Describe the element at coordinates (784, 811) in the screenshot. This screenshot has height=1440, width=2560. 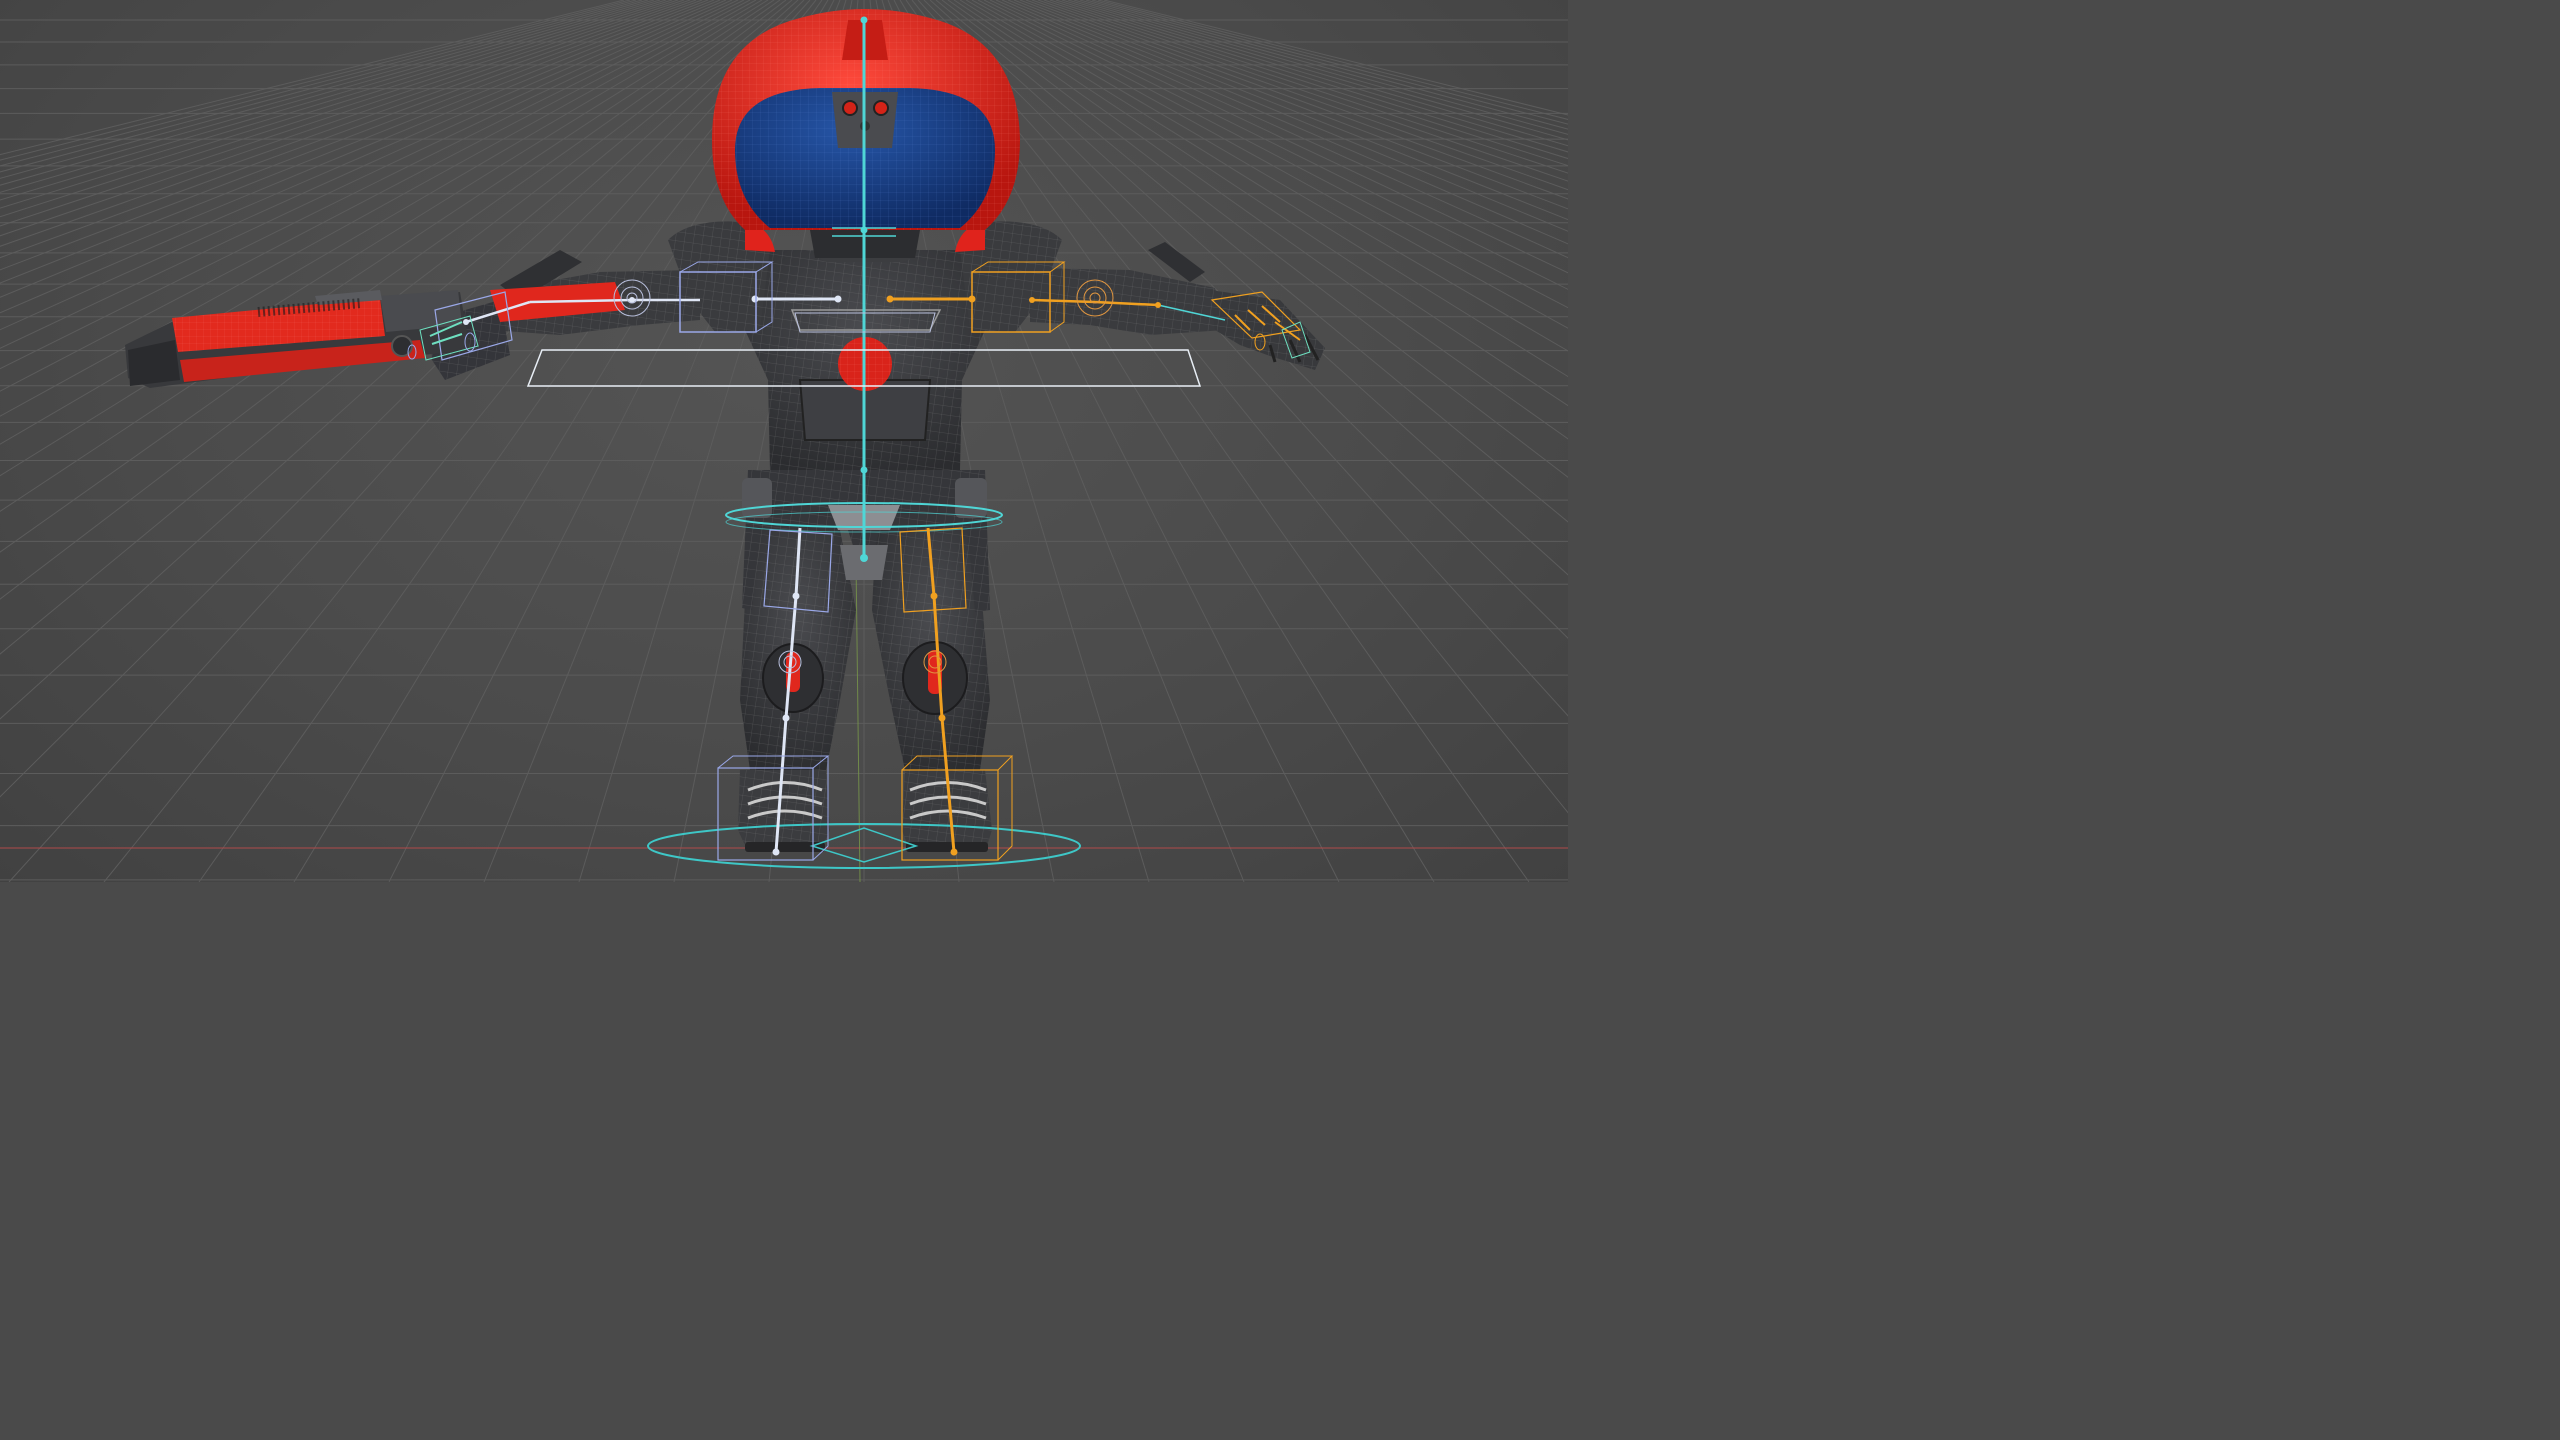
I see `left-boot-mesh` at that location.